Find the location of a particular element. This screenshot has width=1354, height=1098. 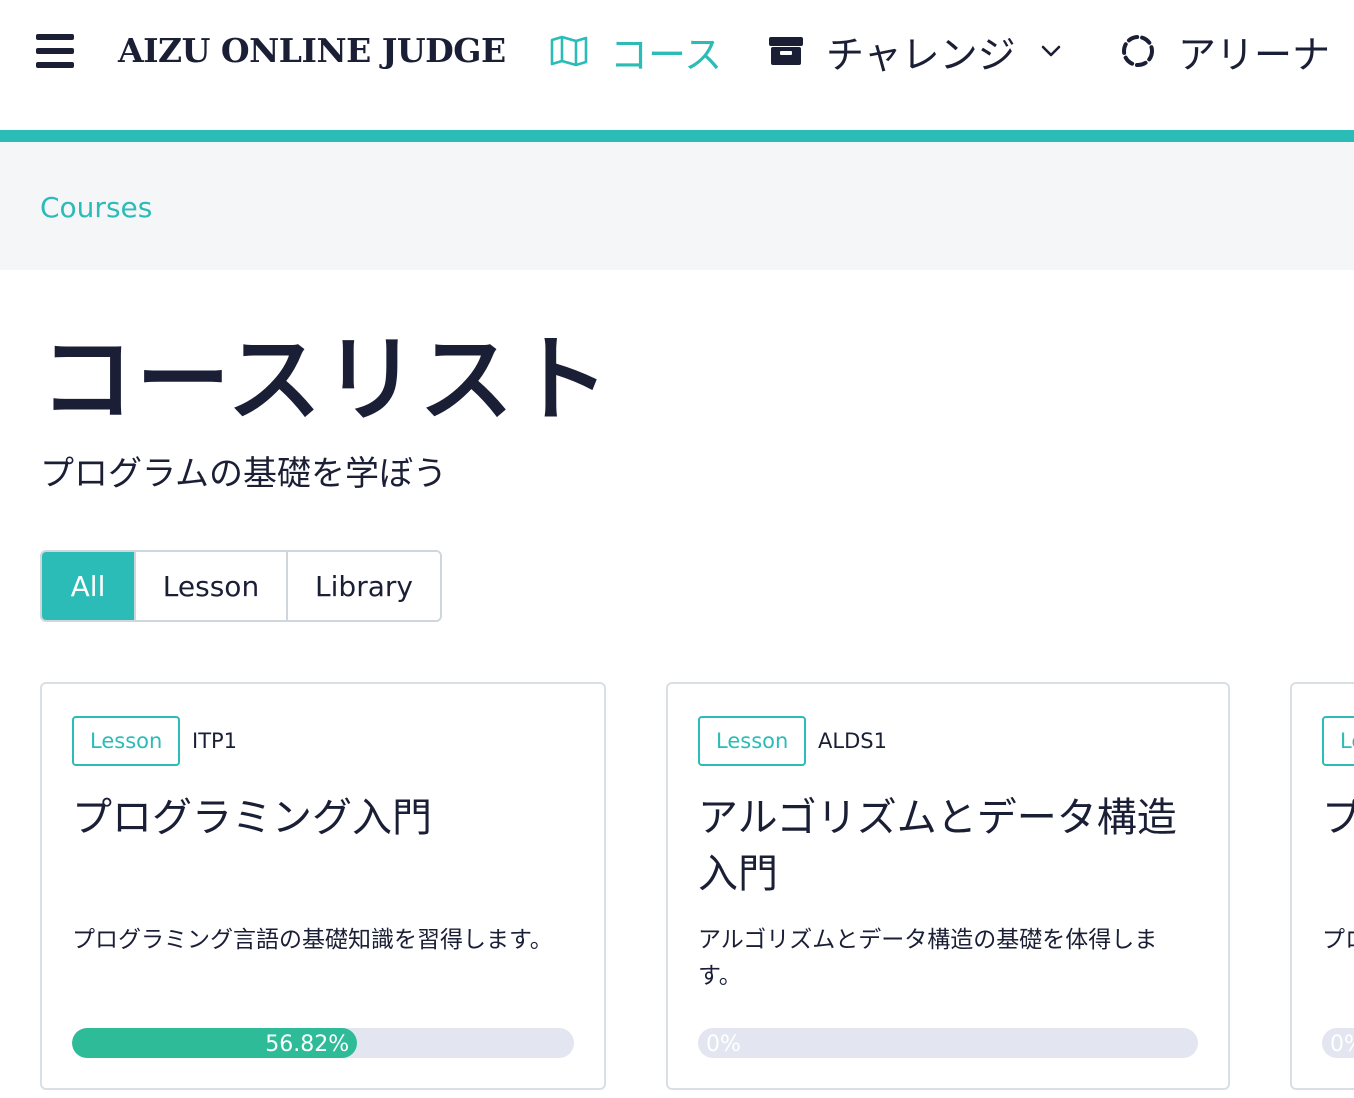

navbar-accent-bar is located at coordinates (677, 136).